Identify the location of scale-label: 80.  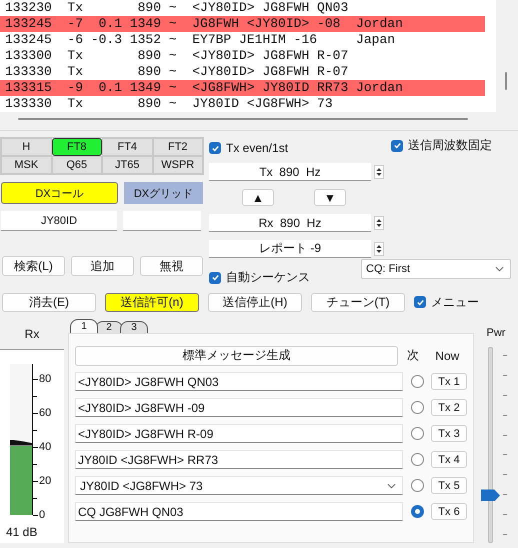
(45, 379).